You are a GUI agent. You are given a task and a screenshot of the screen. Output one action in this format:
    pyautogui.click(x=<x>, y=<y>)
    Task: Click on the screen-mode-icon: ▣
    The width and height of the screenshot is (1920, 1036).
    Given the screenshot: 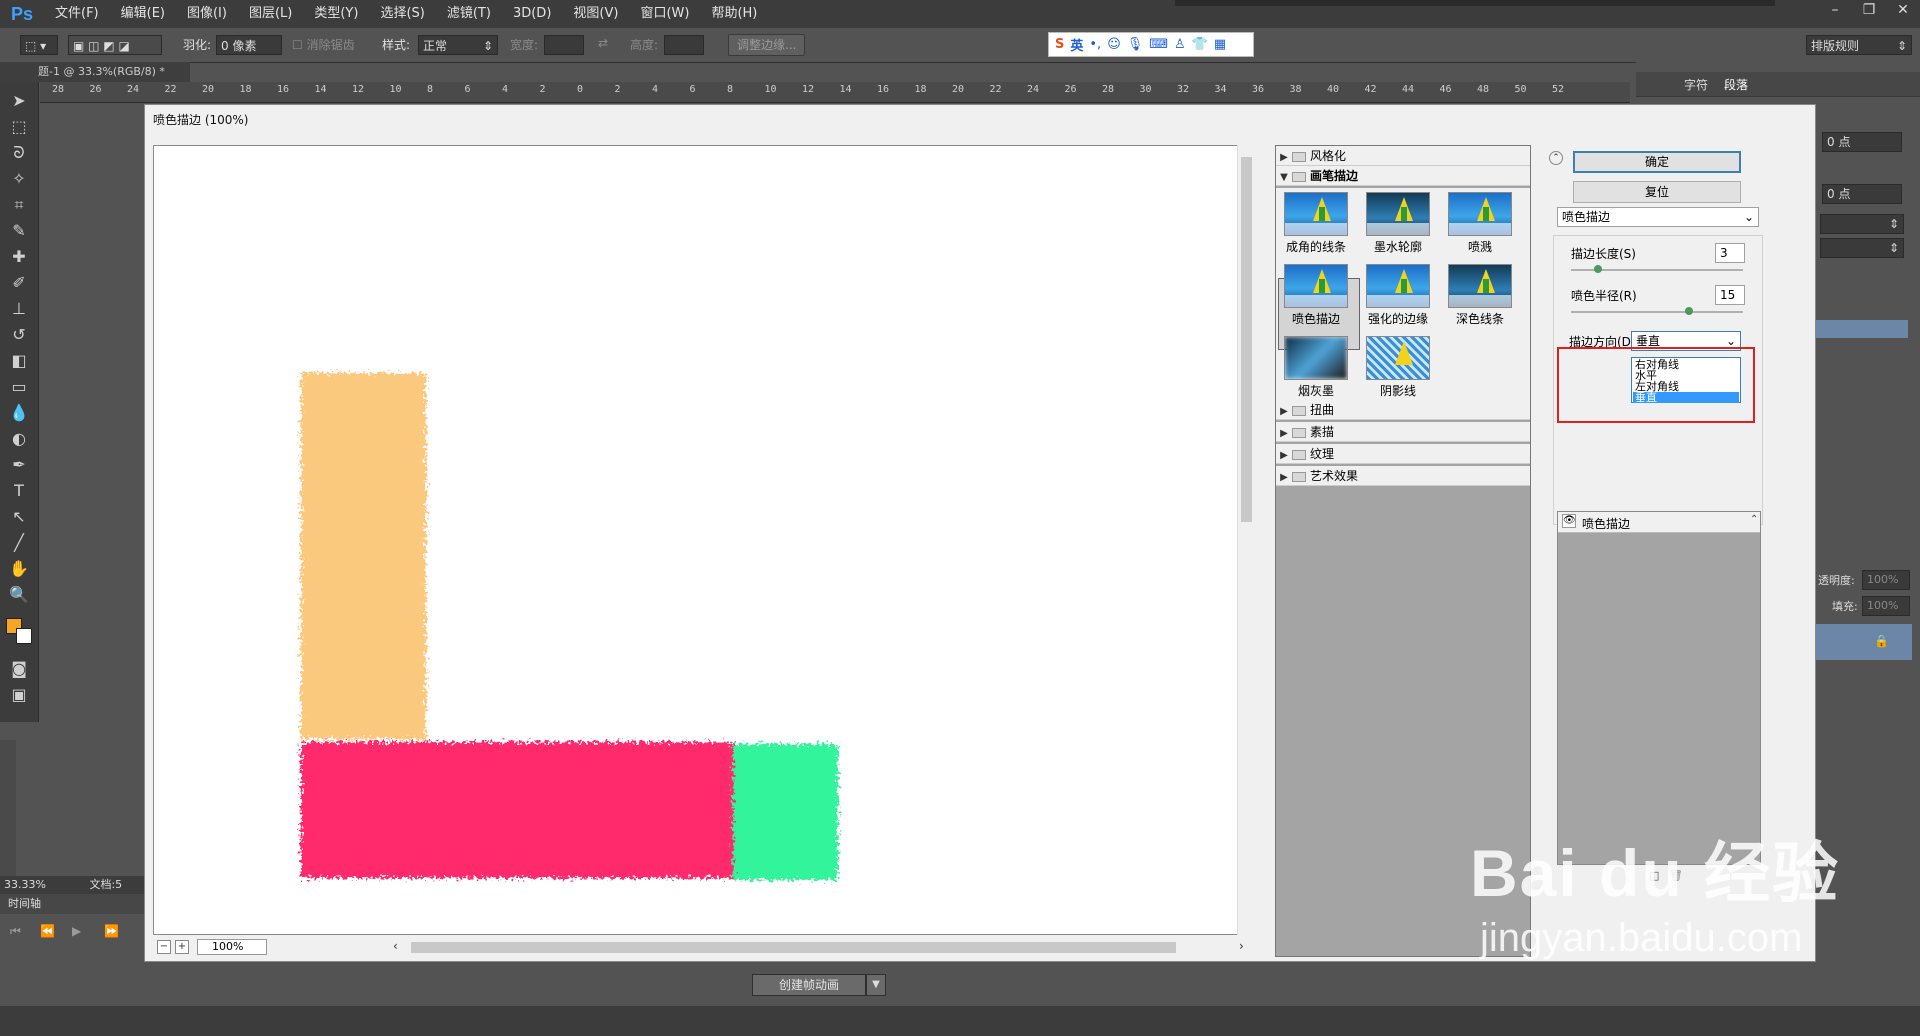 What is the action you would take?
    pyautogui.click(x=19, y=695)
    